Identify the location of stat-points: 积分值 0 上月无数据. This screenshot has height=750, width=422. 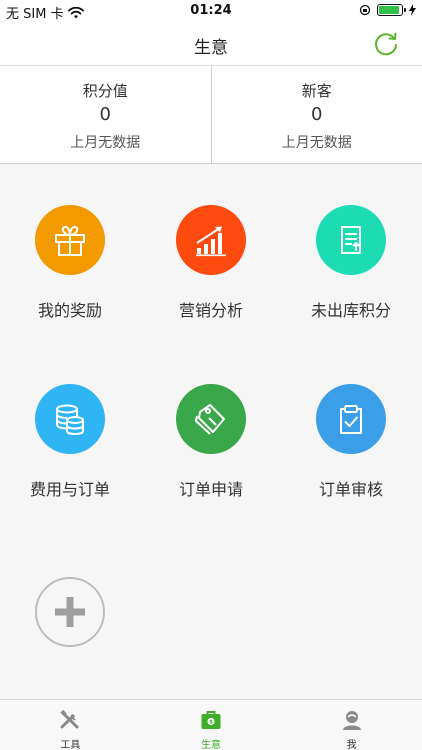
(105, 114).